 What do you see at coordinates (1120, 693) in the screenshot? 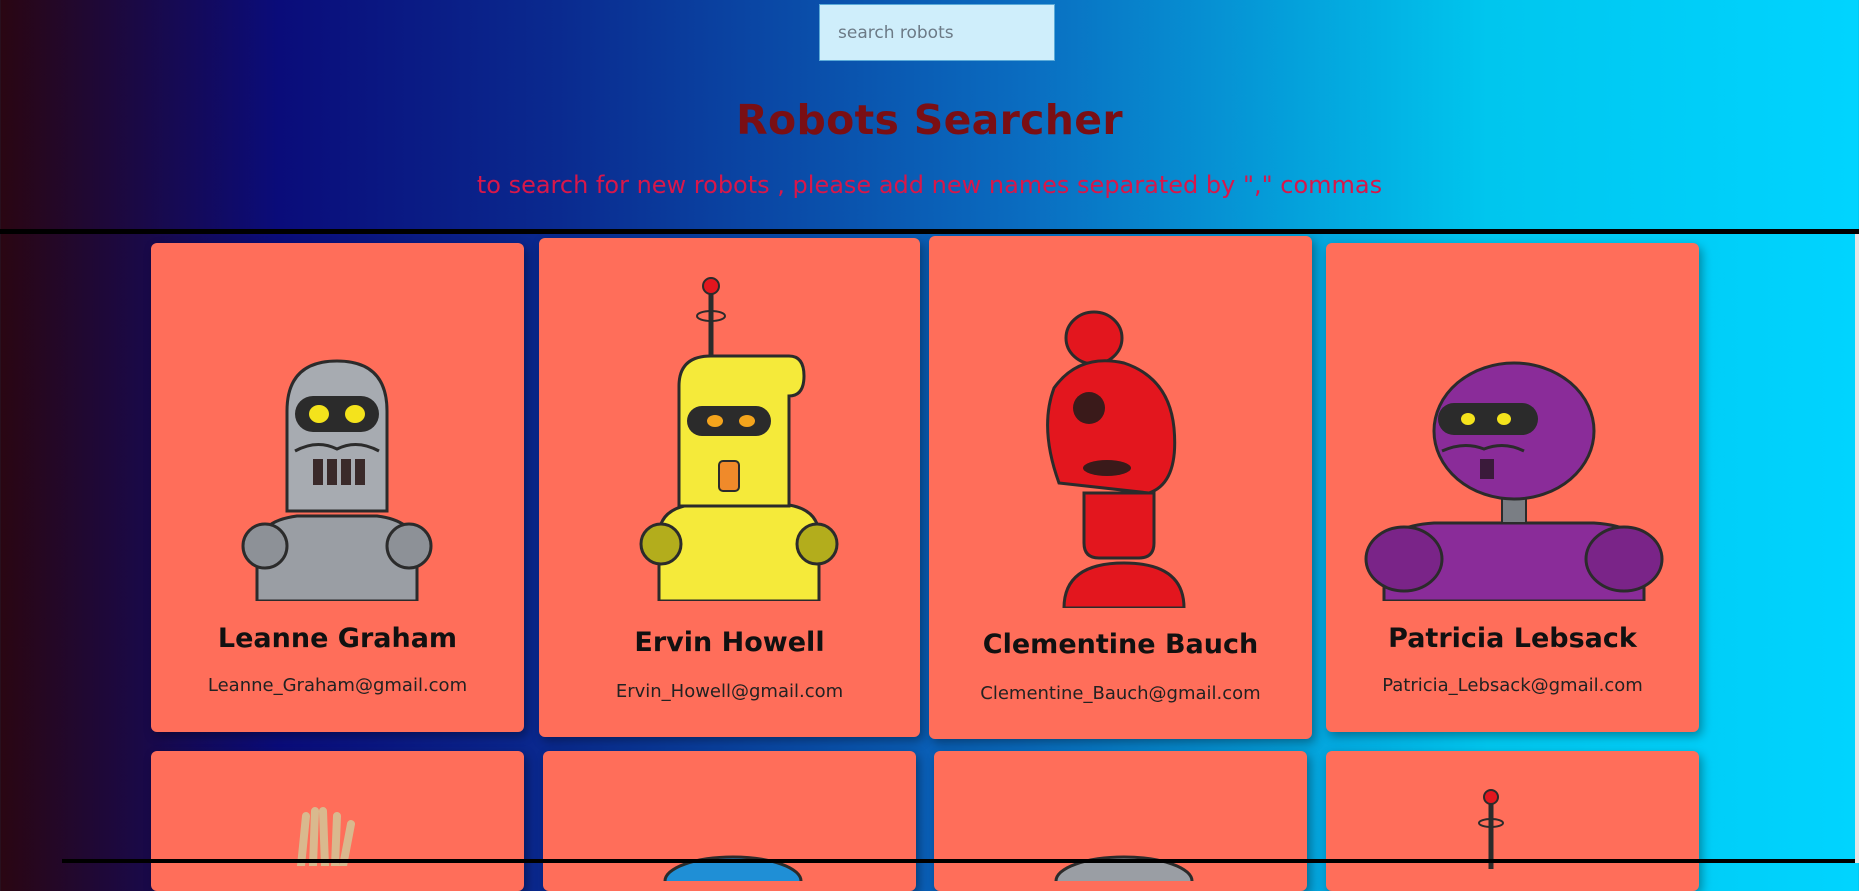
I see `robot-email: Clementine_Bauch@gmail.com` at bounding box center [1120, 693].